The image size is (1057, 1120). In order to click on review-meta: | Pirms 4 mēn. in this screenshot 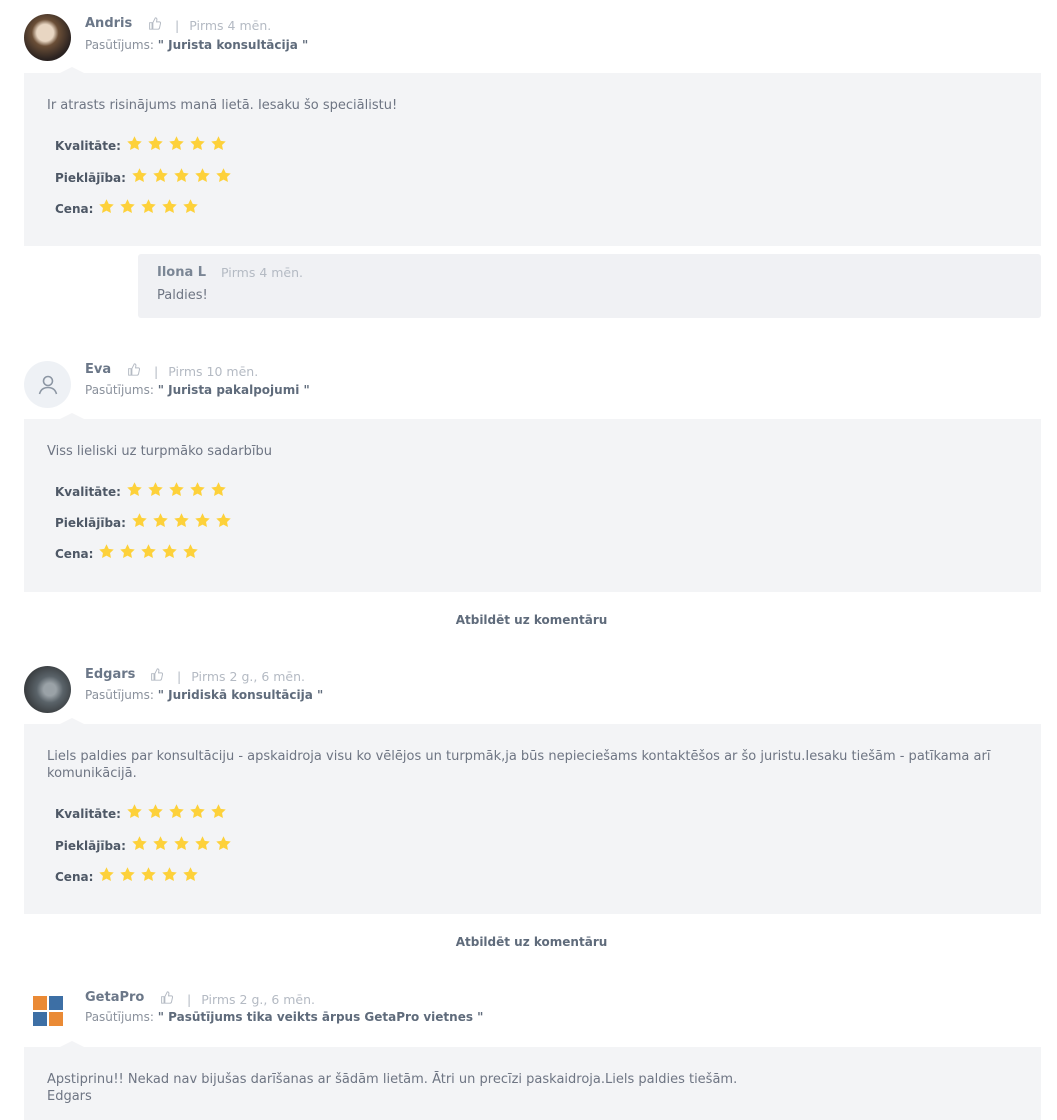, I will do `click(209, 25)`.